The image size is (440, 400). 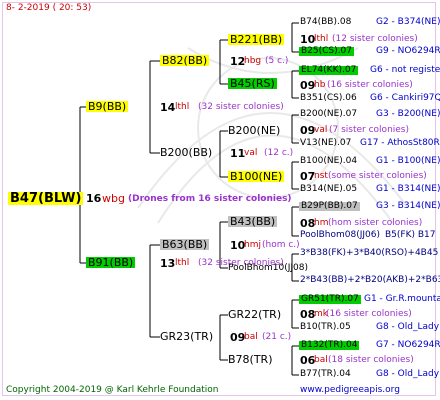 I want to click on gen3-d-mark: bal, so click(x=251, y=337).